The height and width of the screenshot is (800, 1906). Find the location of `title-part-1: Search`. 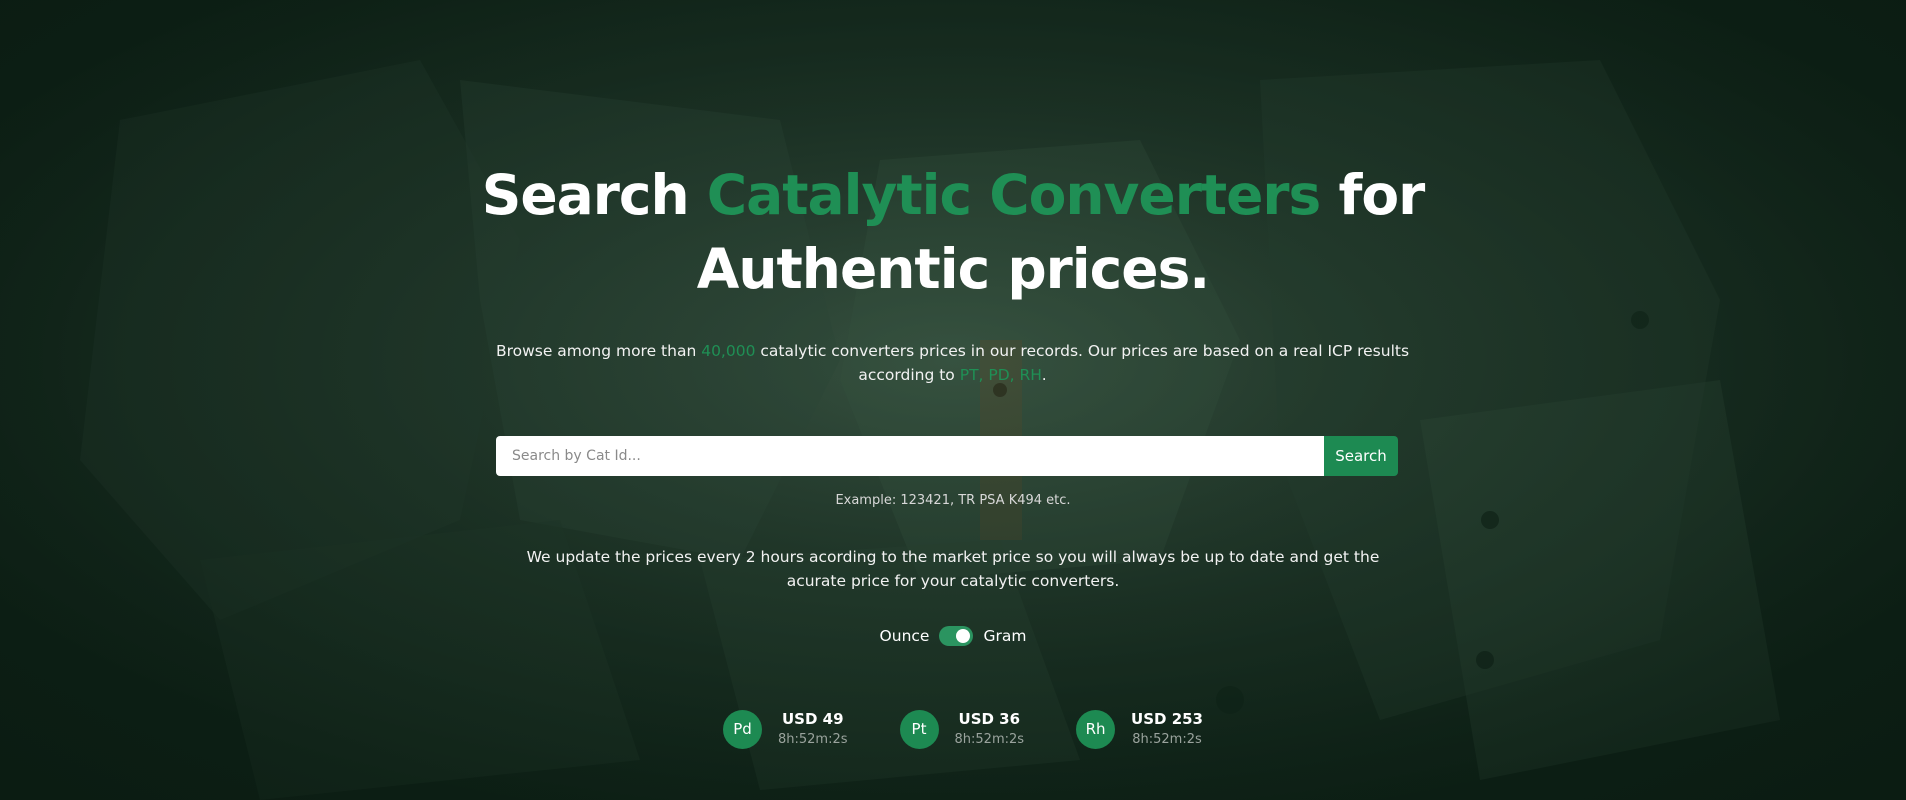

title-part-1: Search is located at coordinates (594, 195).